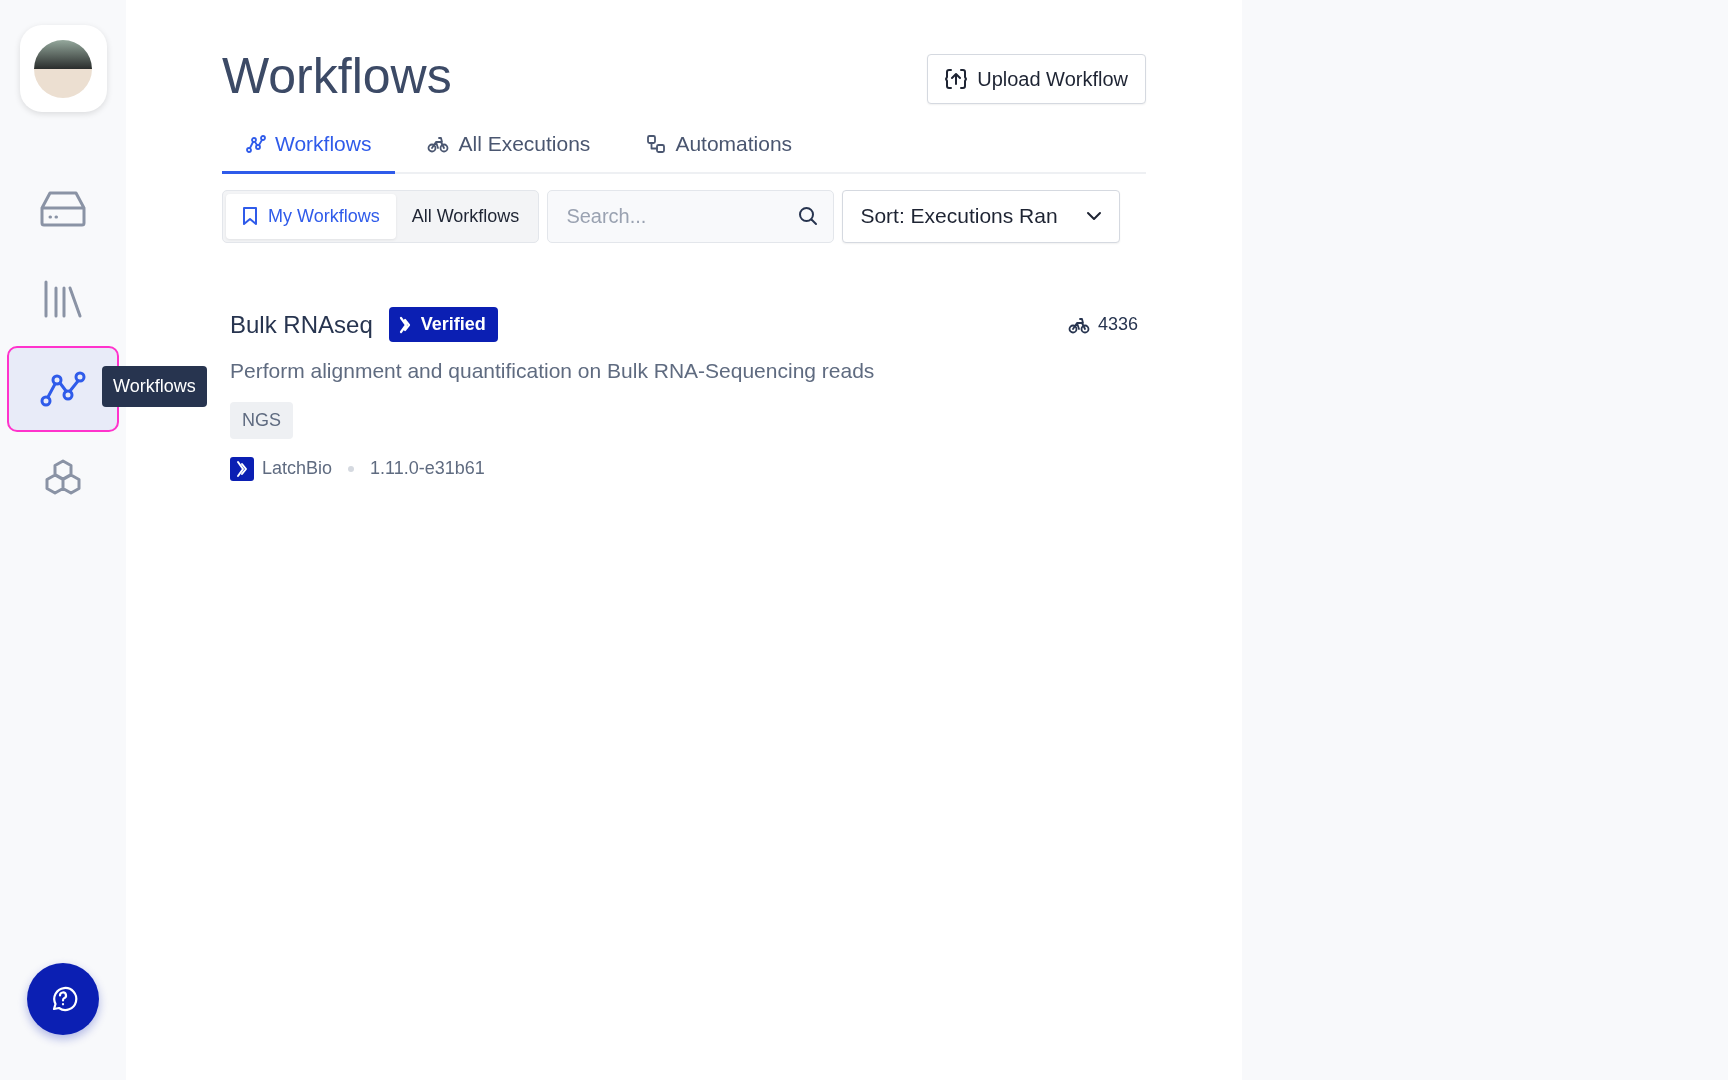  I want to click on app-logo, so click(63, 68).